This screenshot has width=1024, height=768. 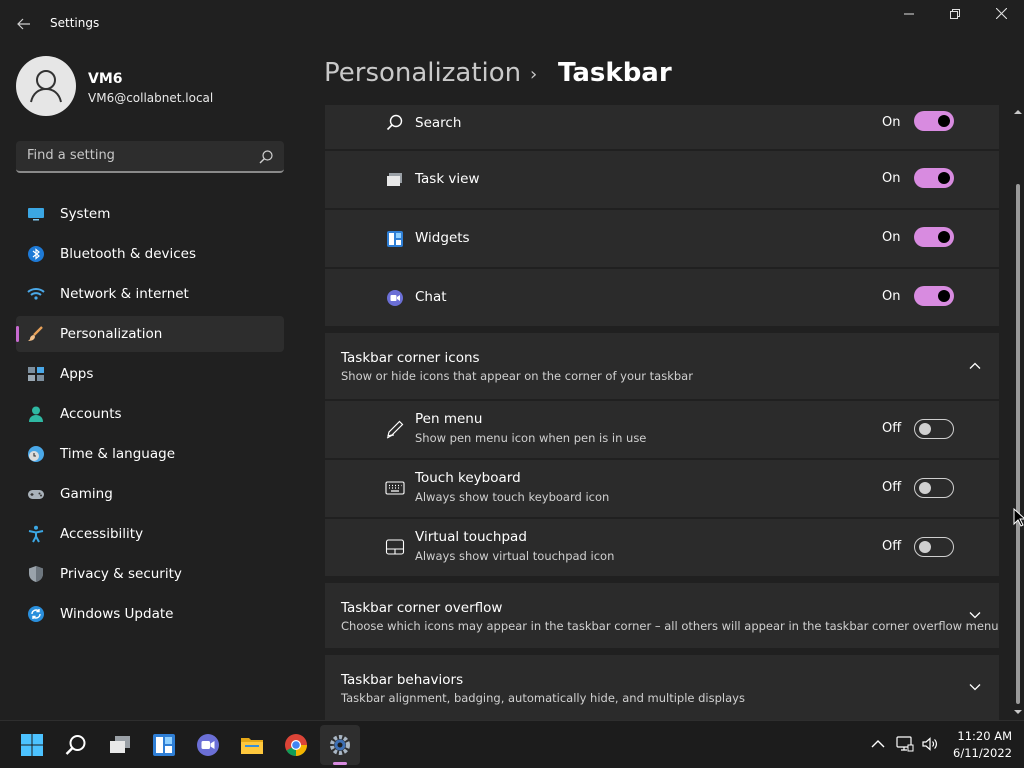 I want to click on page-title: Taskbar, so click(x=615, y=73).